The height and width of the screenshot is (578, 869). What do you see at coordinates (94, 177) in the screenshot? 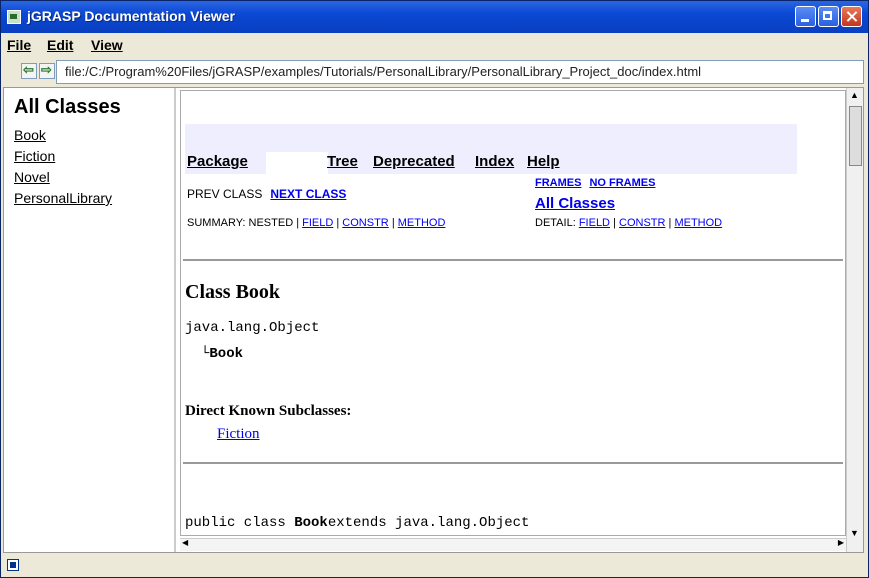
I see `class-link-novel: Novel` at bounding box center [94, 177].